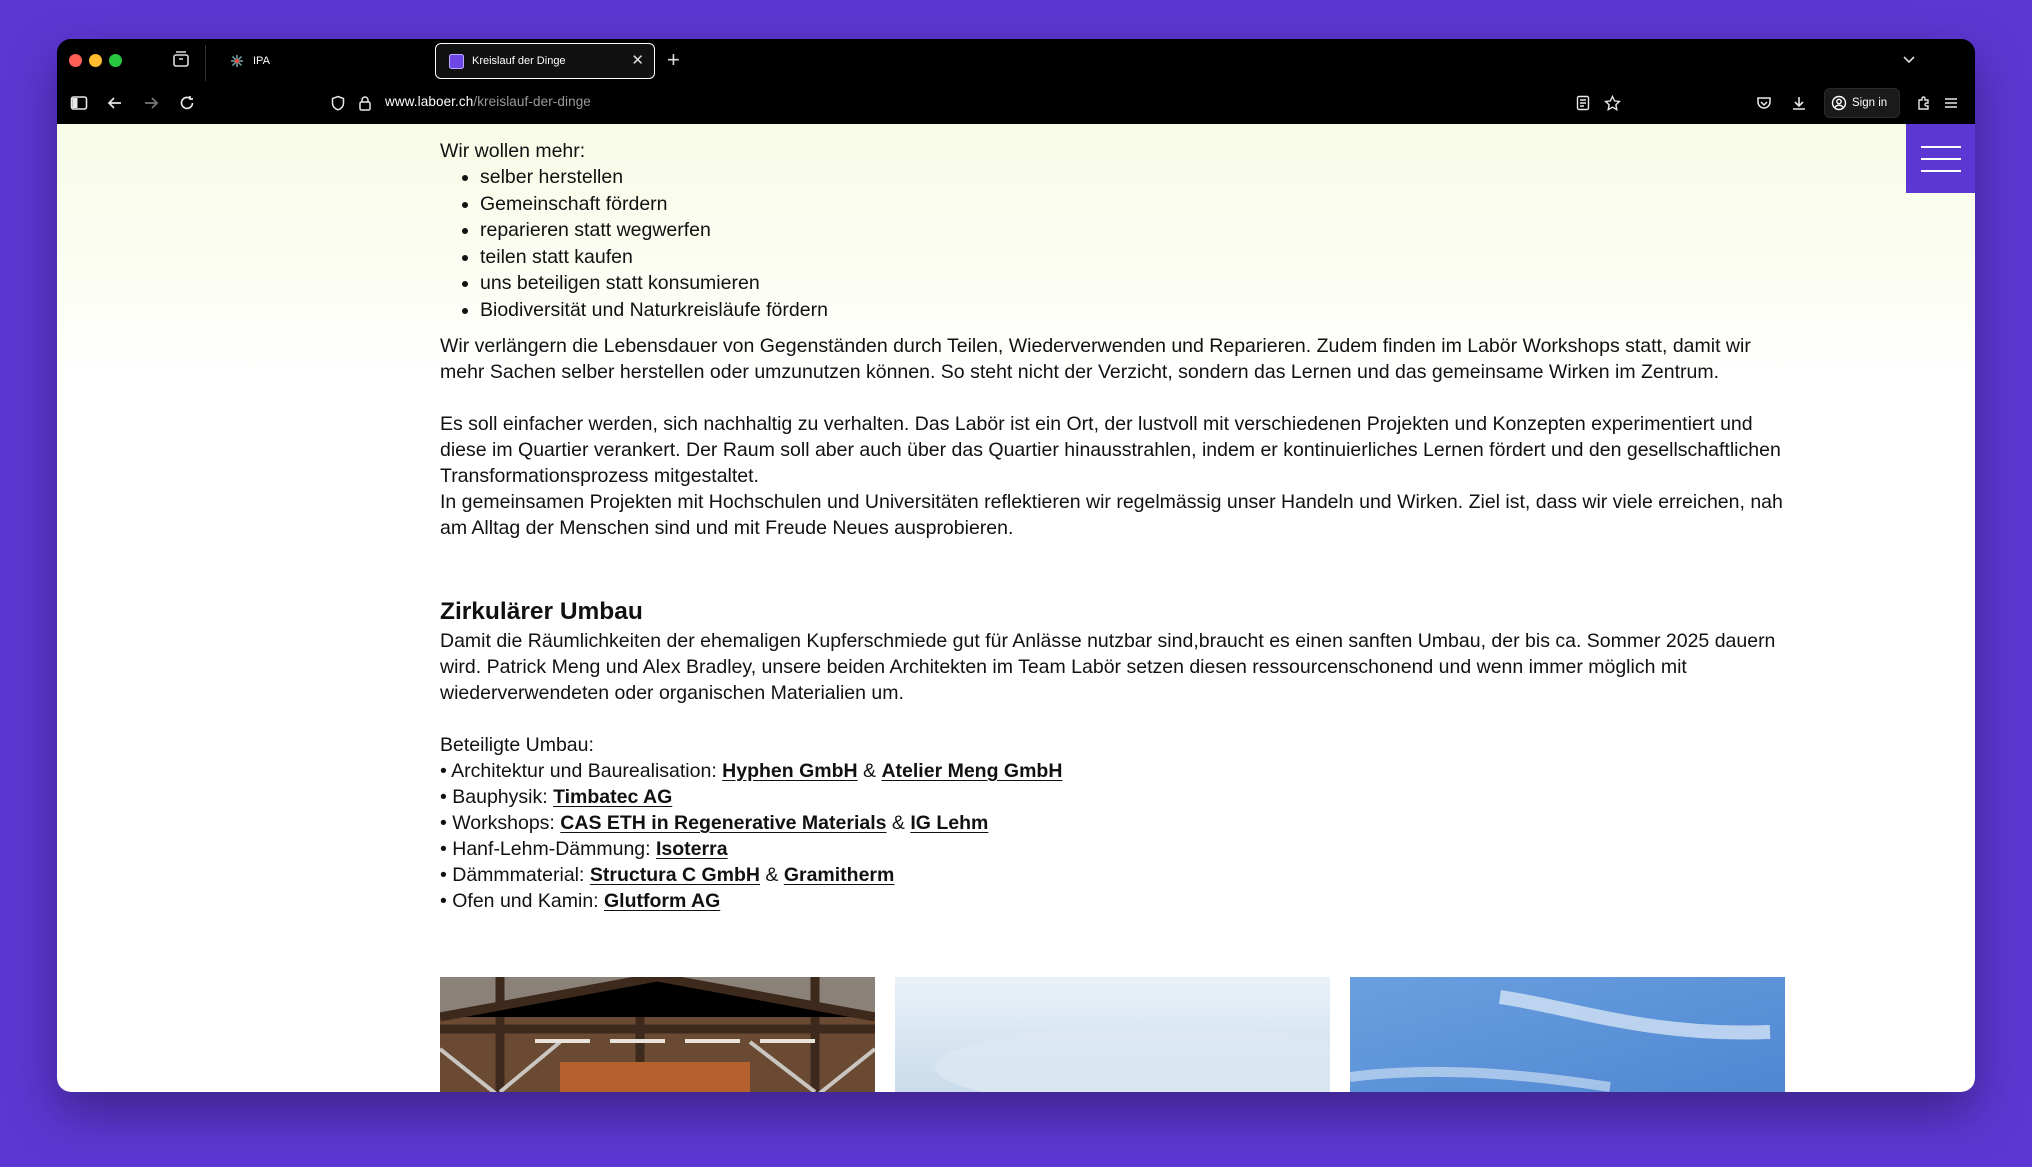 The height and width of the screenshot is (1167, 2032). What do you see at coordinates (1924, 103) in the screenshot?
I see `extensions-icon` at bounding box center [1924, 103].